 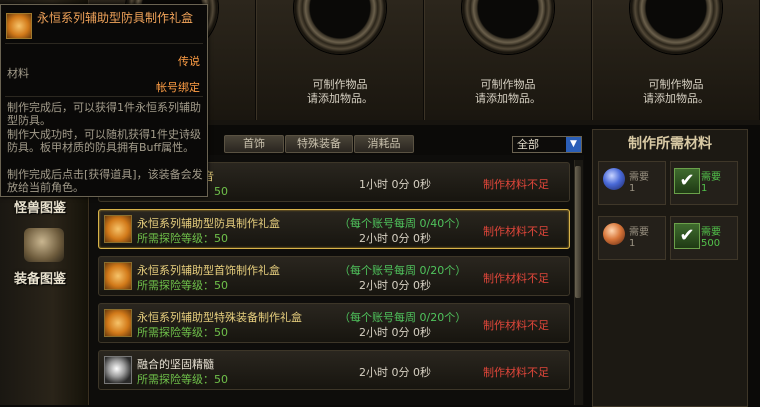 I want to click on tooltip-desc: 制作完成后，可以获得1件永恒系列辅助型防具。, so click(x=104, y=114).